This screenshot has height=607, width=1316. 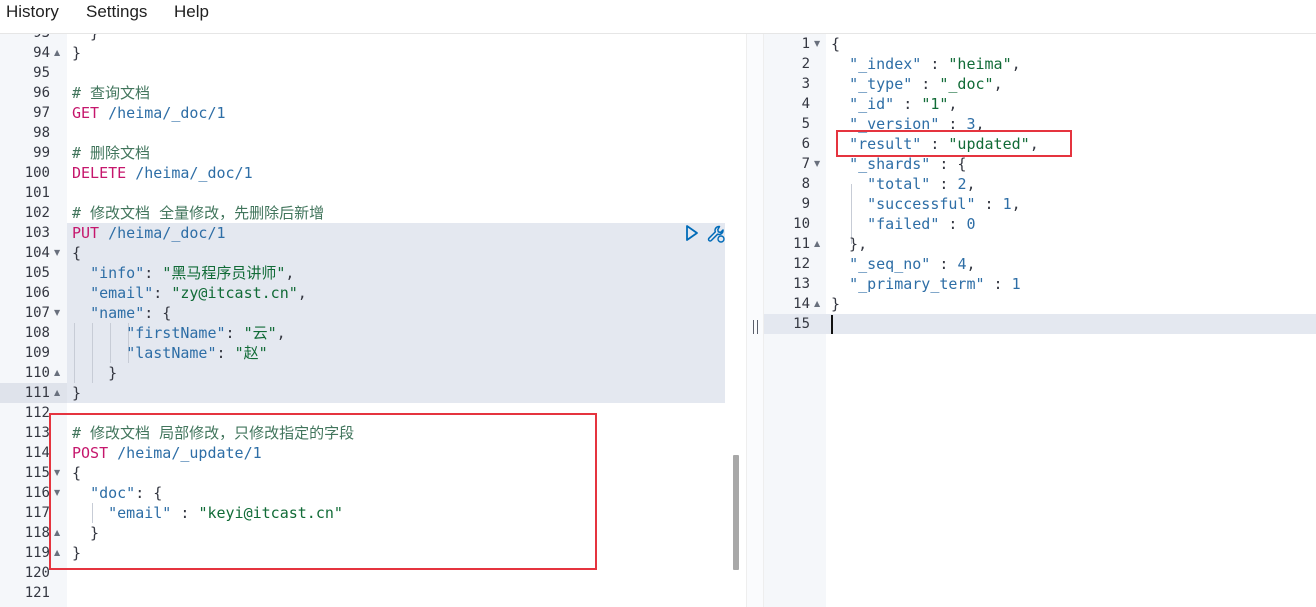 What do you see at coordinates (117, 273) in the screenshot?
I see `code-token: "info"` at bounding box center [117, 273].